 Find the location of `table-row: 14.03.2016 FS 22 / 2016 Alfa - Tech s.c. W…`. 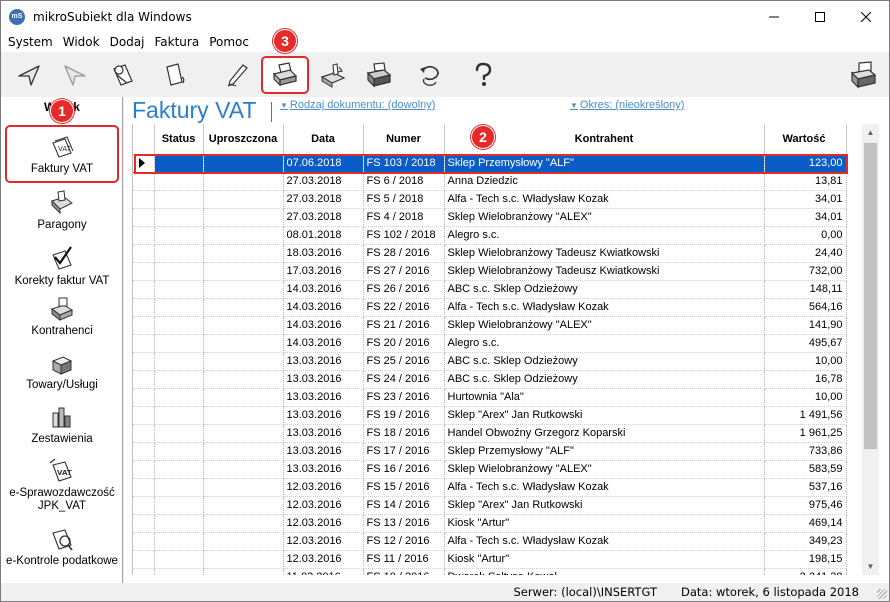

table-row: 14.03.2016 FS 22 / 2016 Alfa - Tech s.c. W… is located at coordinates (490, 307).